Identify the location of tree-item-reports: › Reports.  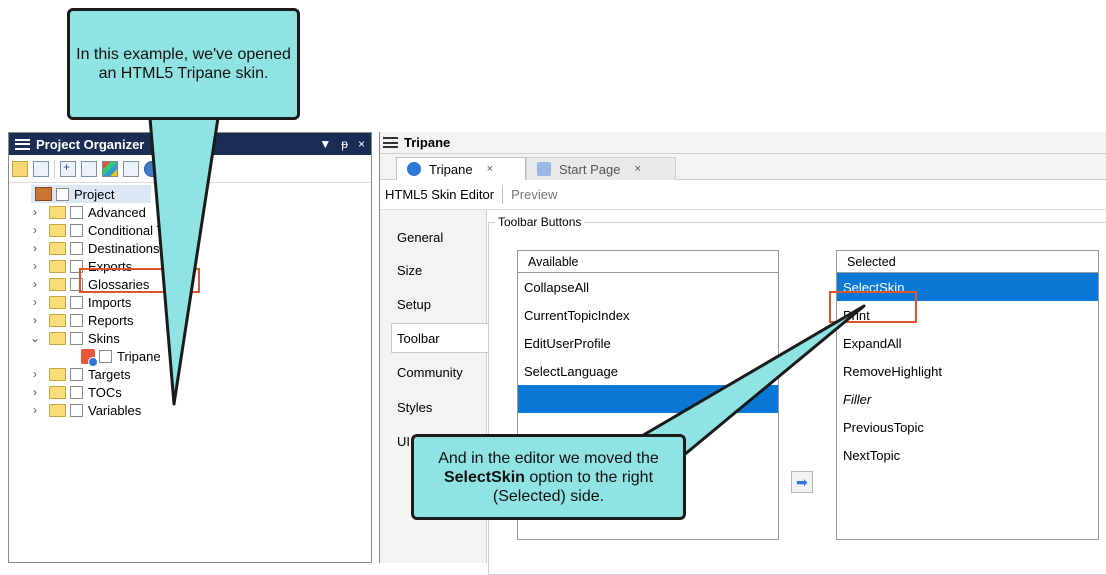
(190, 320).